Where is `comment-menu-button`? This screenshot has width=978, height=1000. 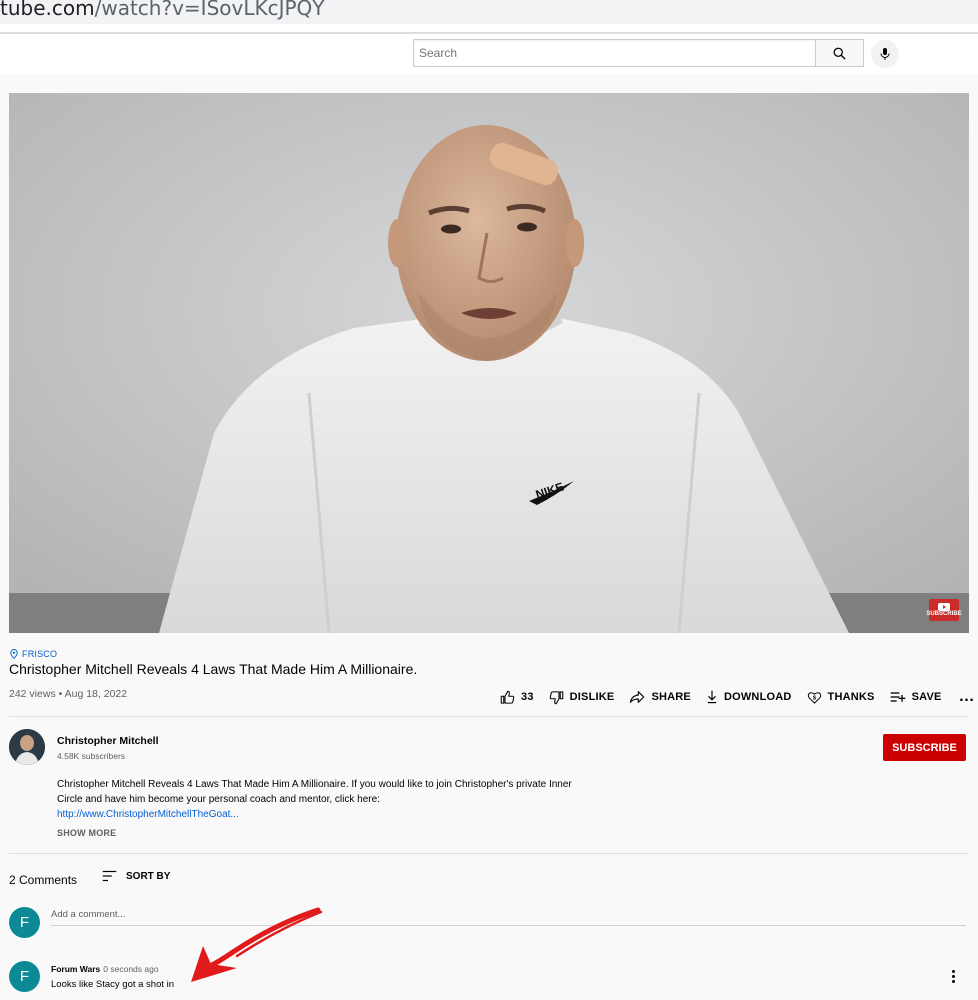
comment-menu-button is located at coordinates (953, 976).